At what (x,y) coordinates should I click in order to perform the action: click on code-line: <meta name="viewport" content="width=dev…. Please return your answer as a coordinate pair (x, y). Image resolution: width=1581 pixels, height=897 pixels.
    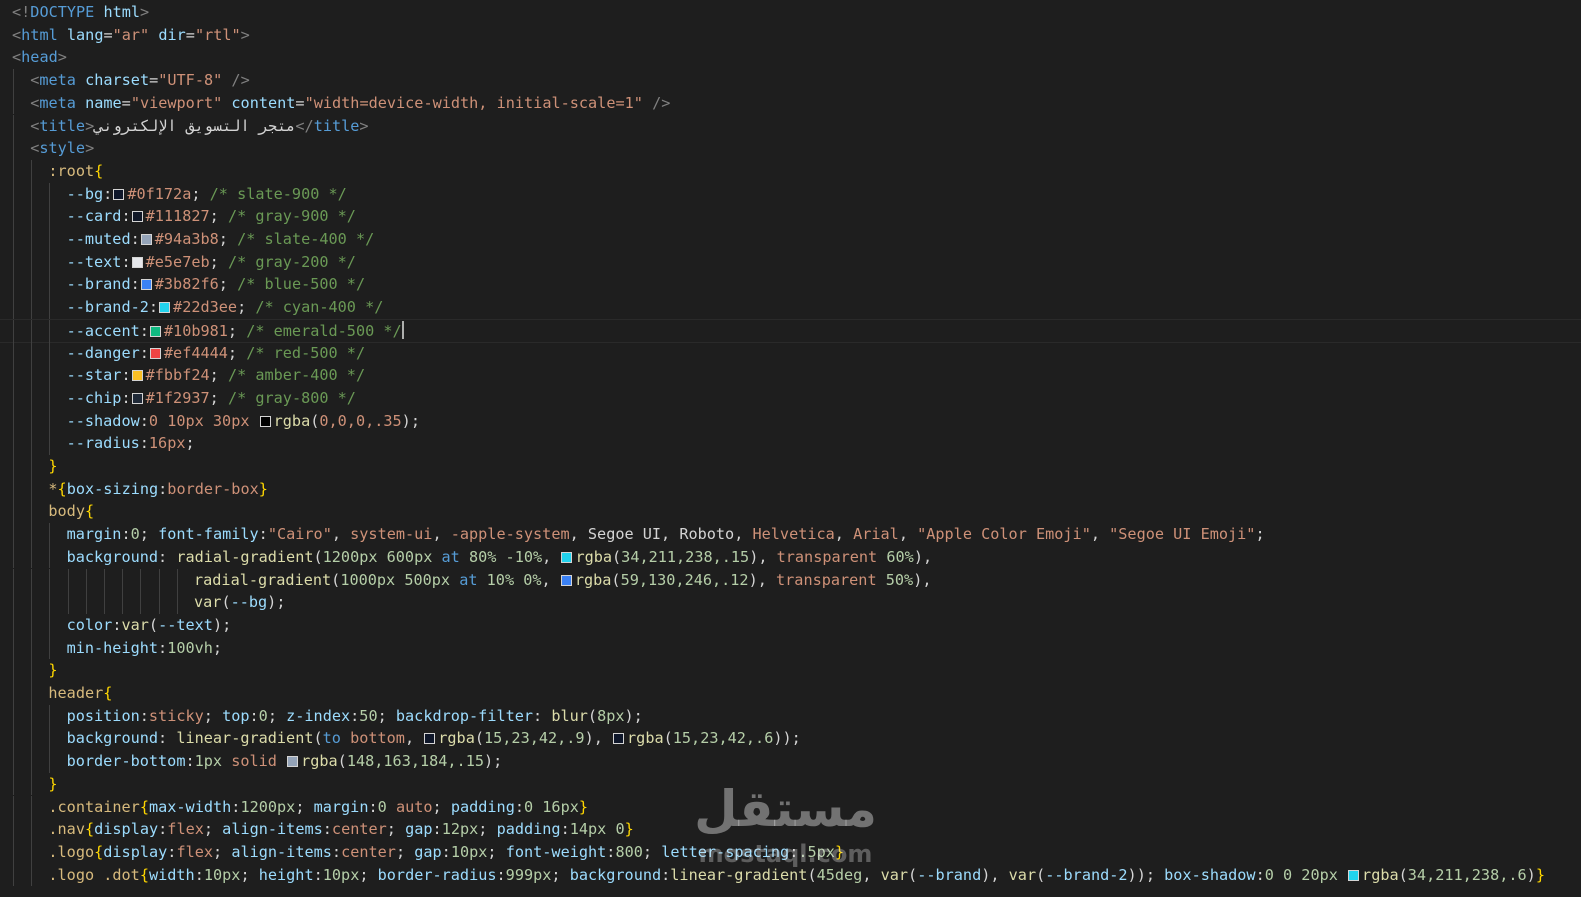
    Looking at the image, I should click on (790, 103).